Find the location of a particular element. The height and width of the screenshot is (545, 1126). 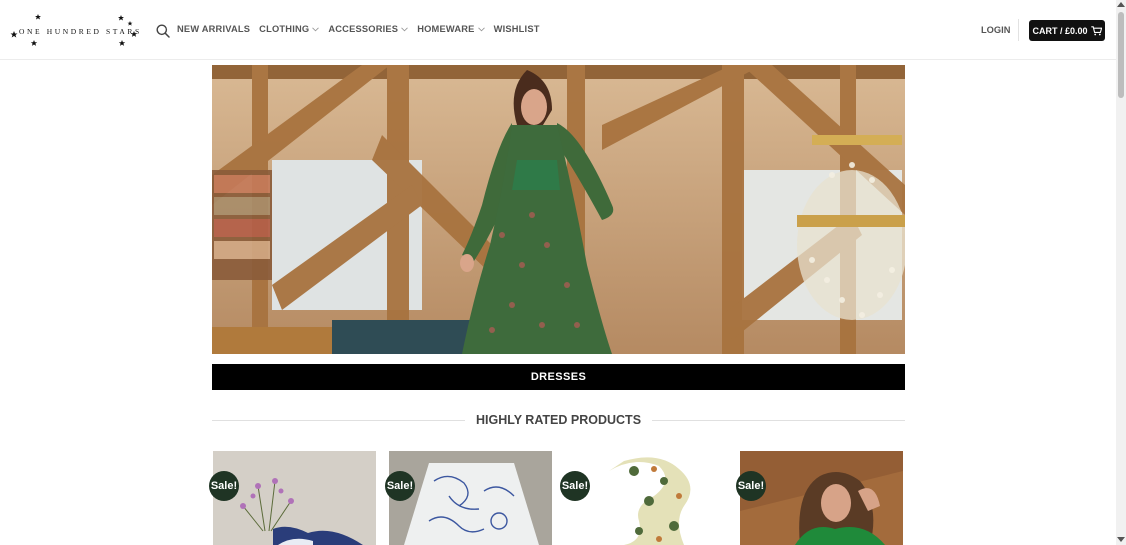

cart-label: CART / £0.00 is located at coordinates (1060, 30).